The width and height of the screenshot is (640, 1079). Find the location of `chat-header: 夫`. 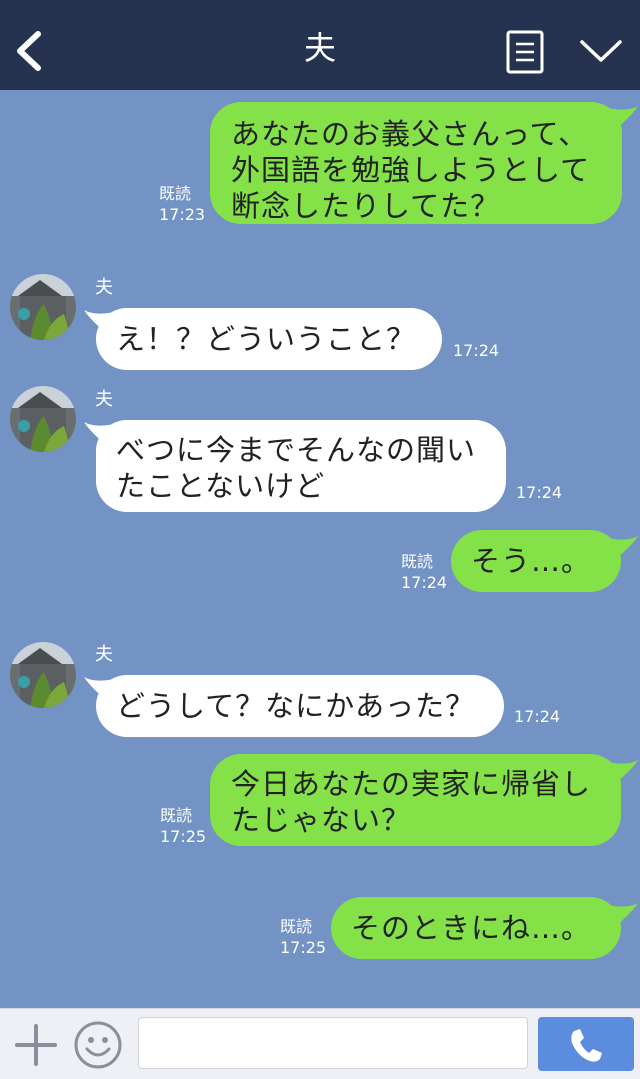

chat-header: 夫 is located at coordinates (320, 45).